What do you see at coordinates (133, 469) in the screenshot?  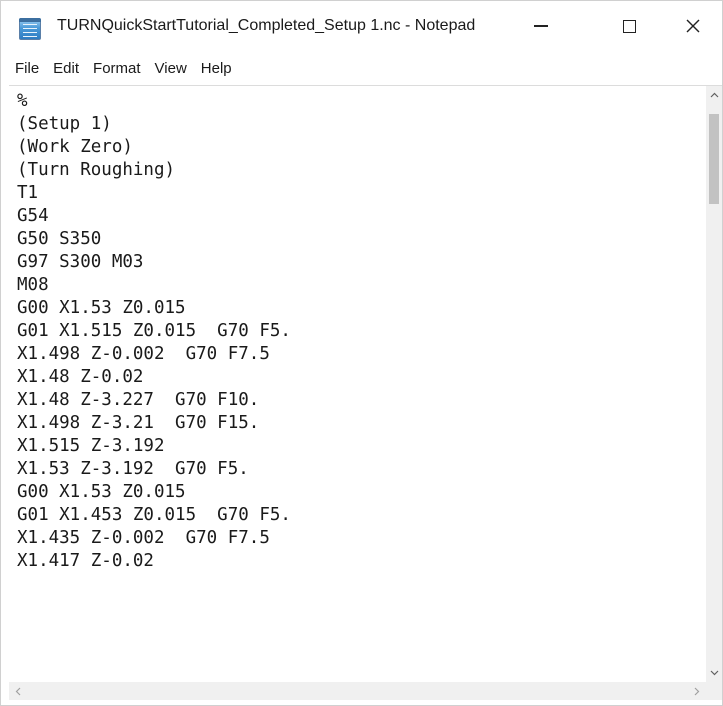 I see `code-line: X1.53 Z-3.192 G70 F5.` at bounding box center [133, 469].